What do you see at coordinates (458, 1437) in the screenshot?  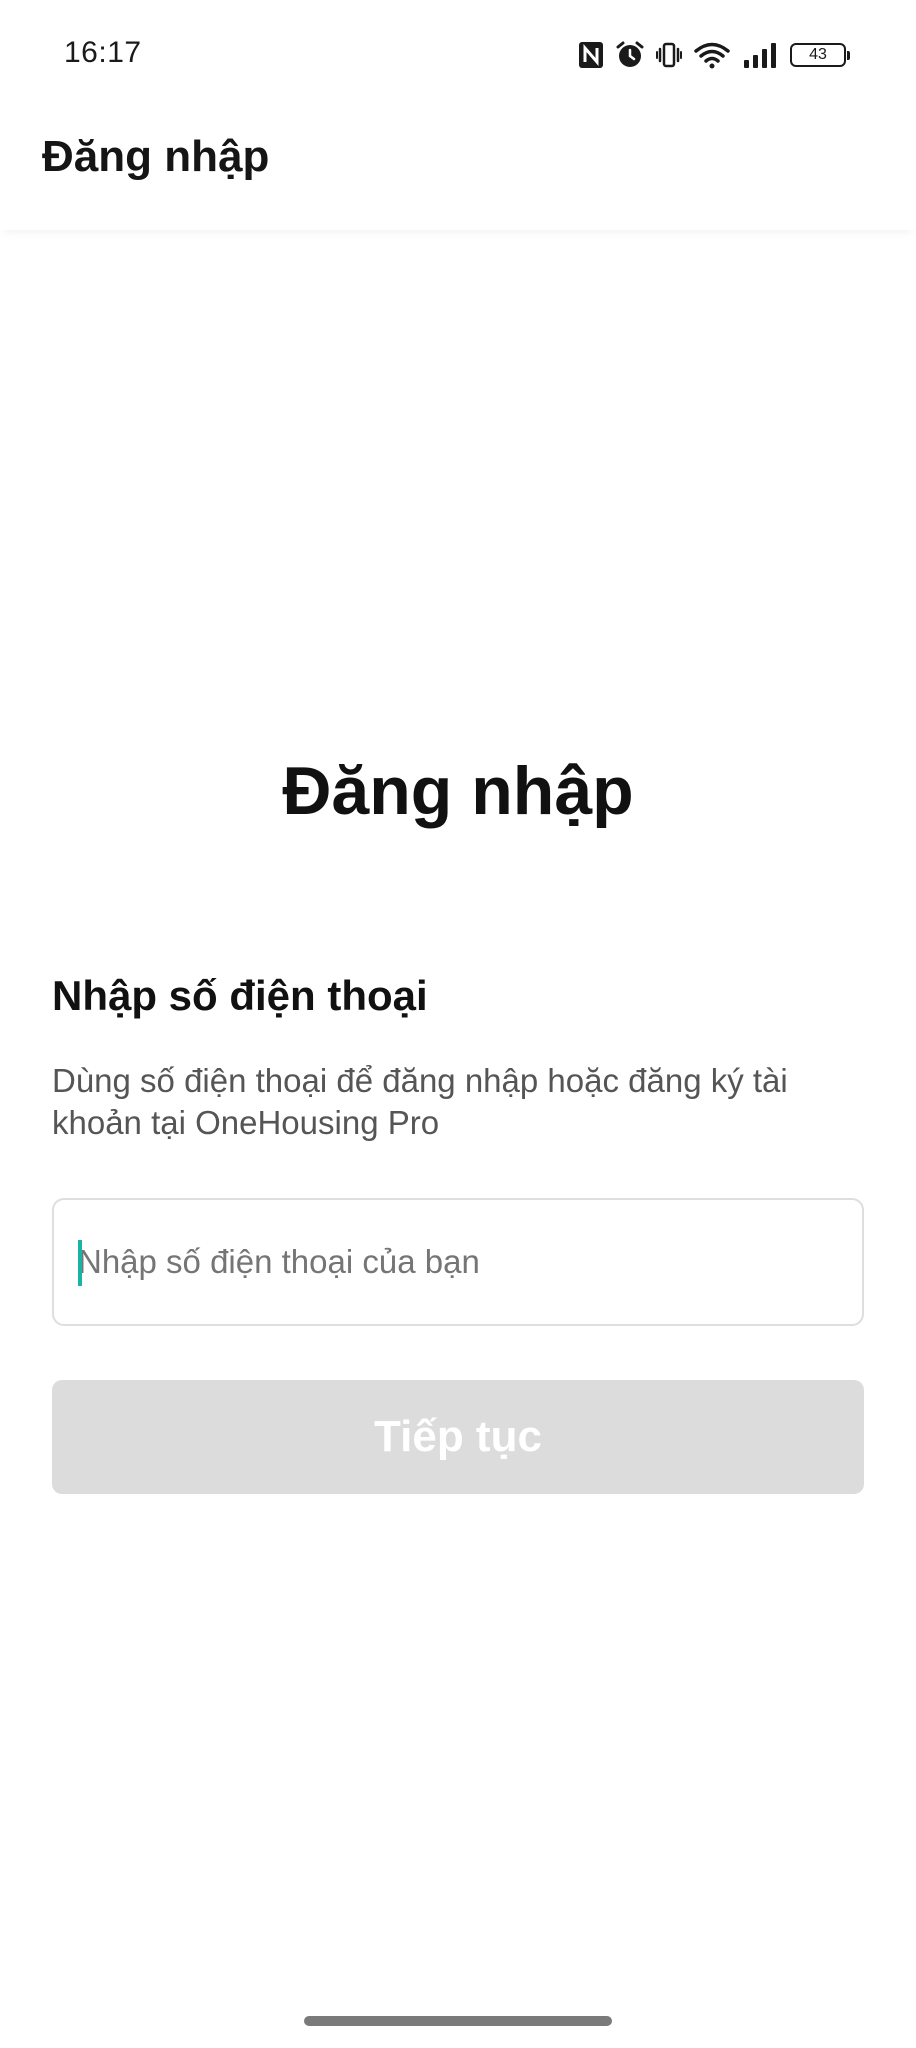 I see `continue-button: Tiếp tục` at bounding box center [458, 1437].